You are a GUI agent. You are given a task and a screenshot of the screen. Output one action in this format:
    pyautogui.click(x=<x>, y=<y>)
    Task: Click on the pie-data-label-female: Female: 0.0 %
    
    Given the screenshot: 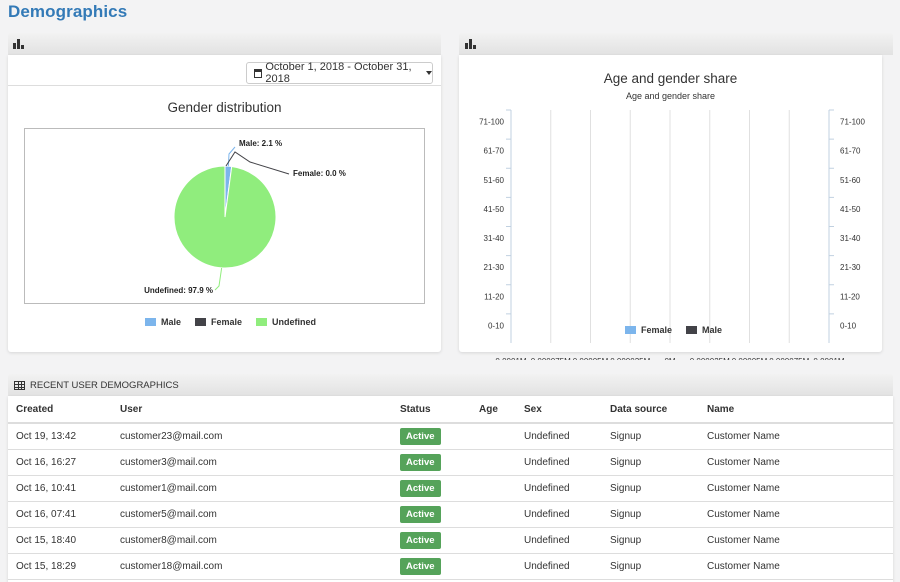 What is the action you would take?
    pyautogui.click(x=319, y=173)
    